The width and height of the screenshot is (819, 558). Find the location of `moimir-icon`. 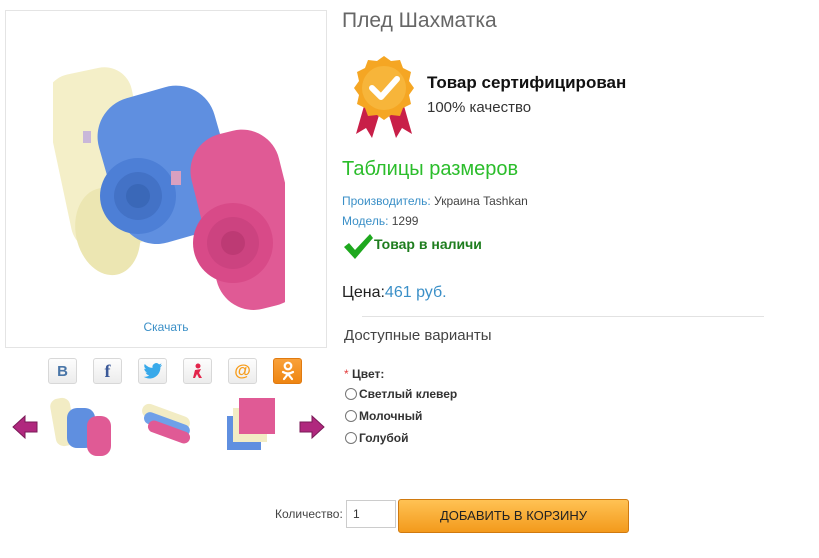

moimir-icon is located at coordinates (197, 370).